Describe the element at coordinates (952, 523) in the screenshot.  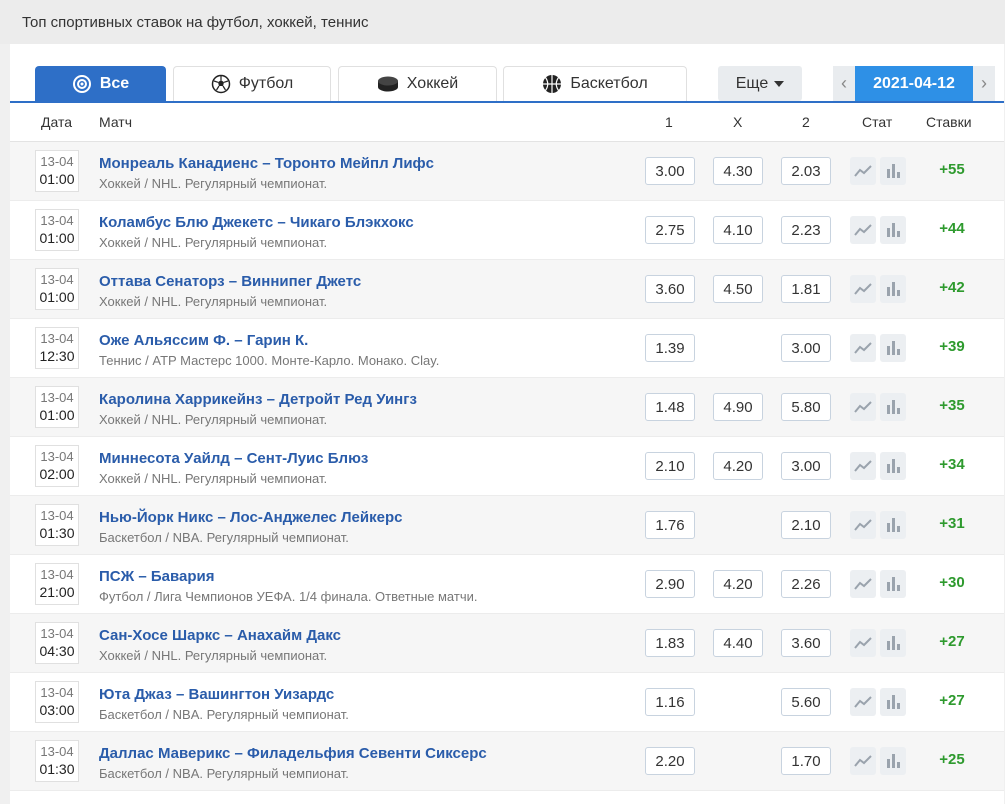
I see `bets-count: +31` at that location.